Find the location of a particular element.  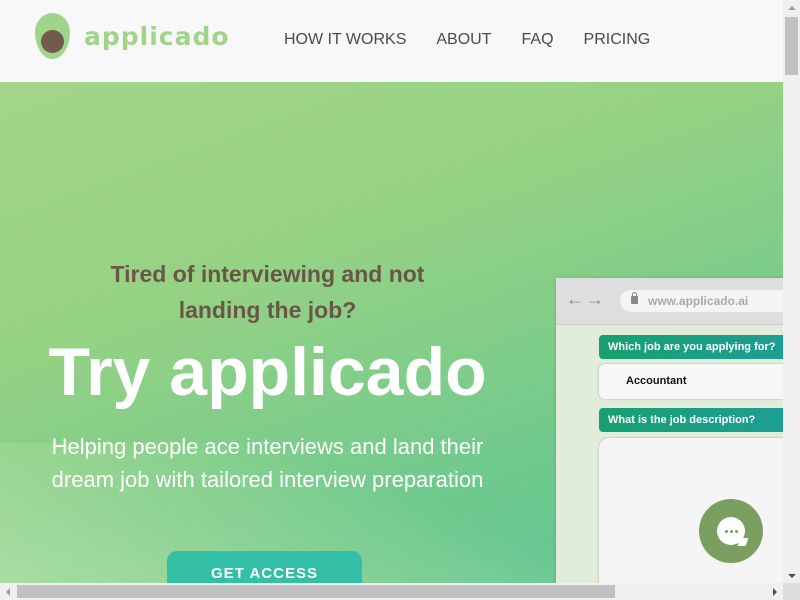

nav-pricing: PRICING is located at coordinates (617, 40).